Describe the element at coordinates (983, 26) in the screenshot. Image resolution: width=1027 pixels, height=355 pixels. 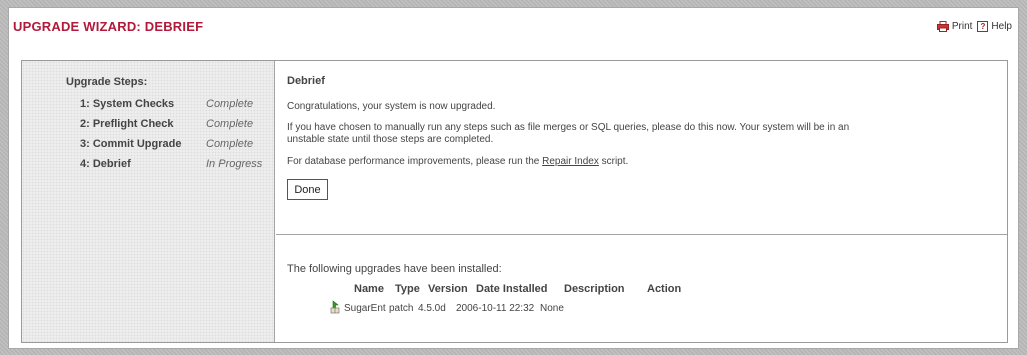
I see `help-icon: ?` at that location.